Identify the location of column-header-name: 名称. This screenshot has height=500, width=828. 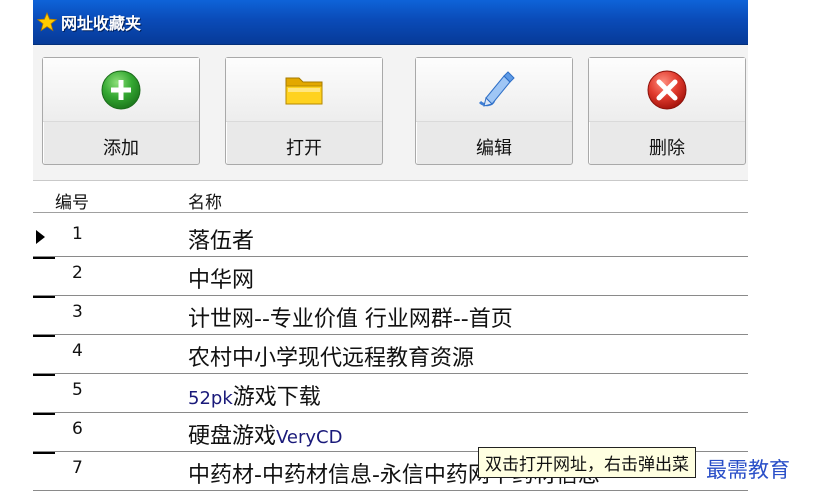
(205, 200).